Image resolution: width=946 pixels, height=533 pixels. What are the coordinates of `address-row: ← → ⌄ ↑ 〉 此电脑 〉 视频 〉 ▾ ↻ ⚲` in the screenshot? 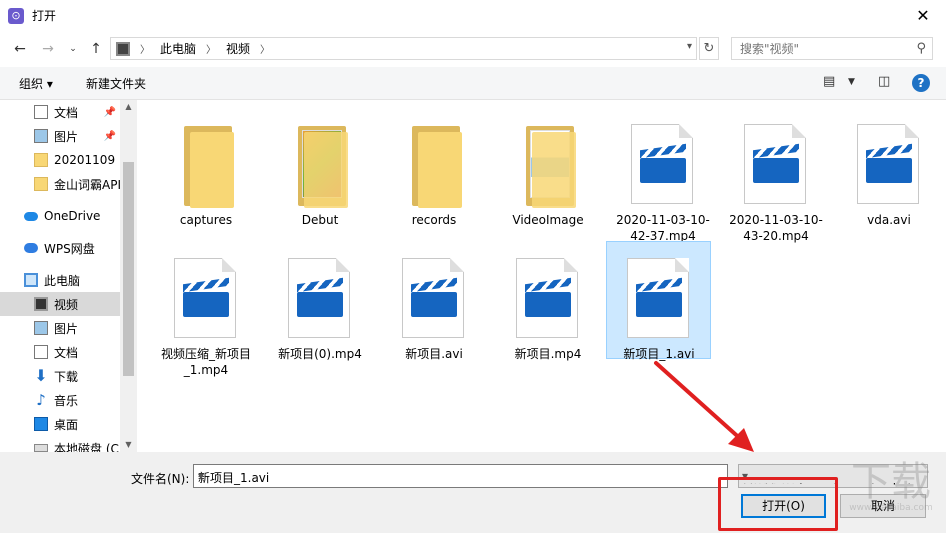 It's located at (473, 49).